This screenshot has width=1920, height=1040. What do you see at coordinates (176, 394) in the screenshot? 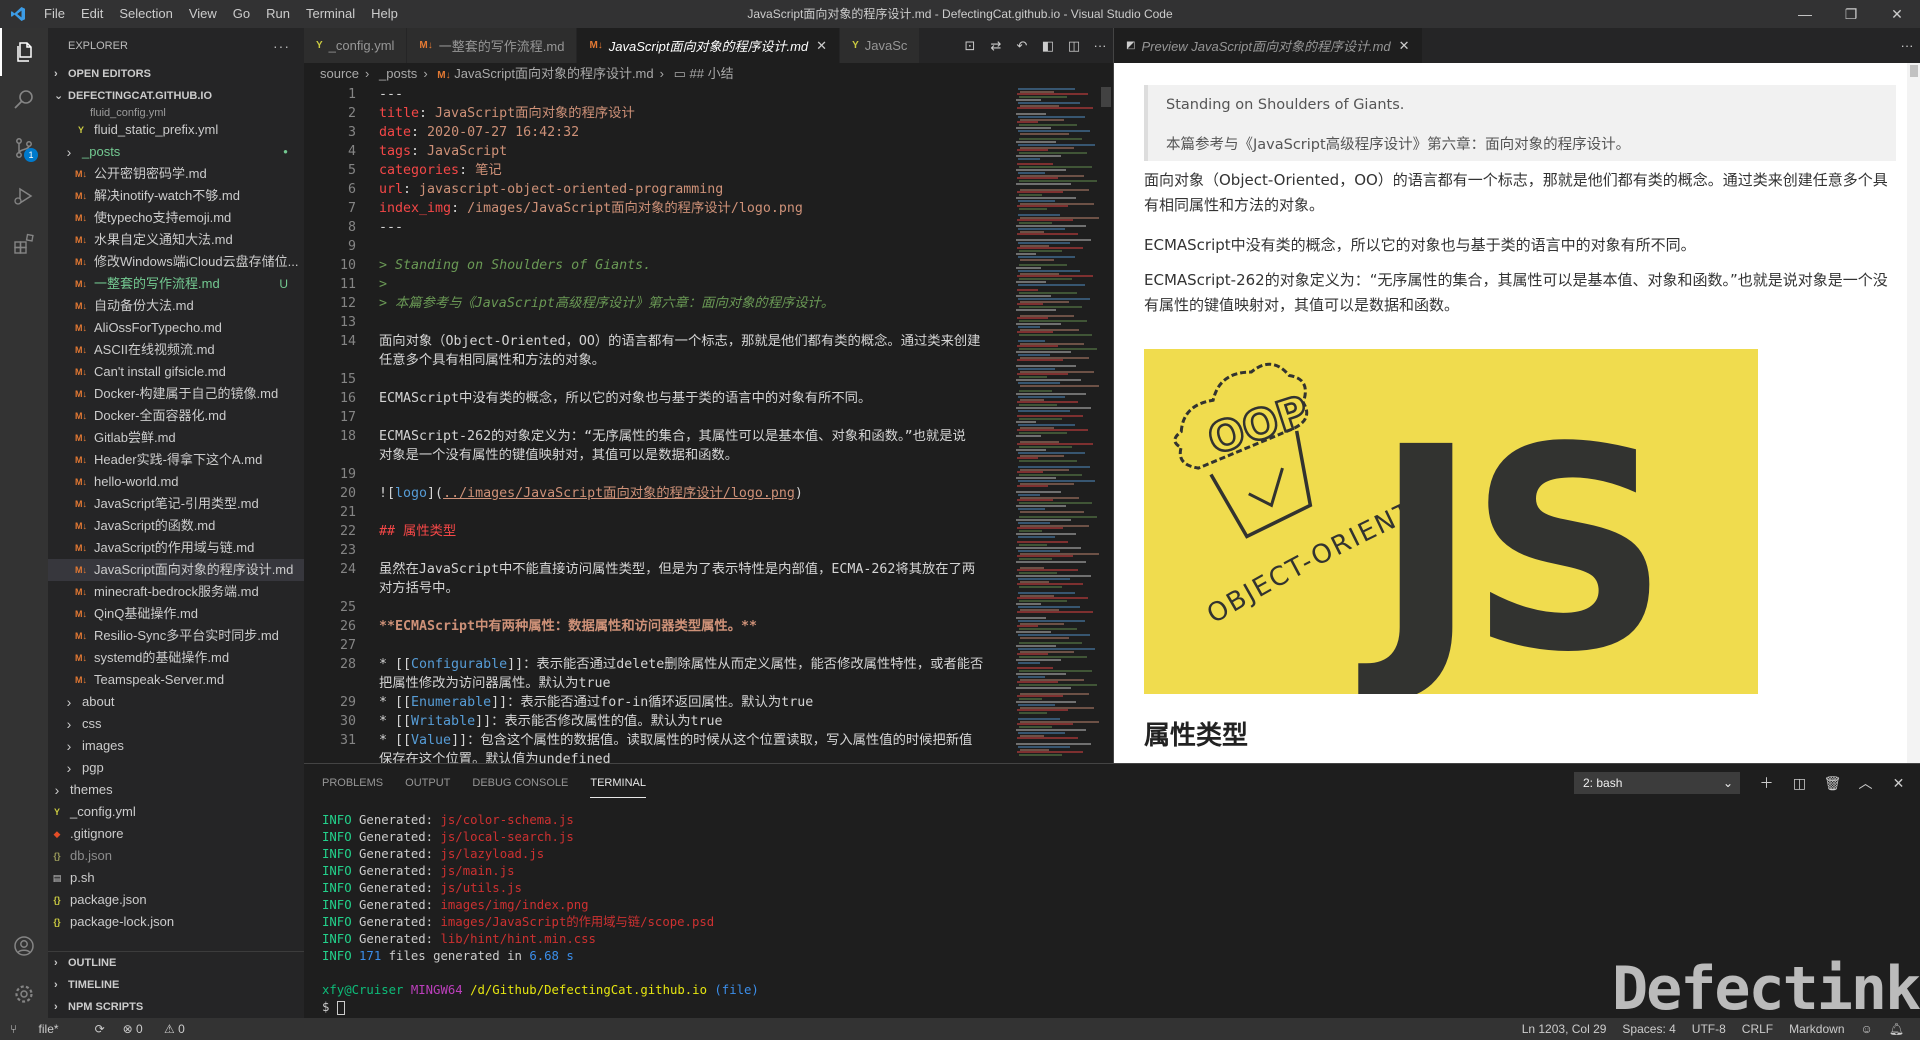
I see `tree-file: M↓ Docker-构建属于自己的镜像.md` at bounding box center [176, 394].